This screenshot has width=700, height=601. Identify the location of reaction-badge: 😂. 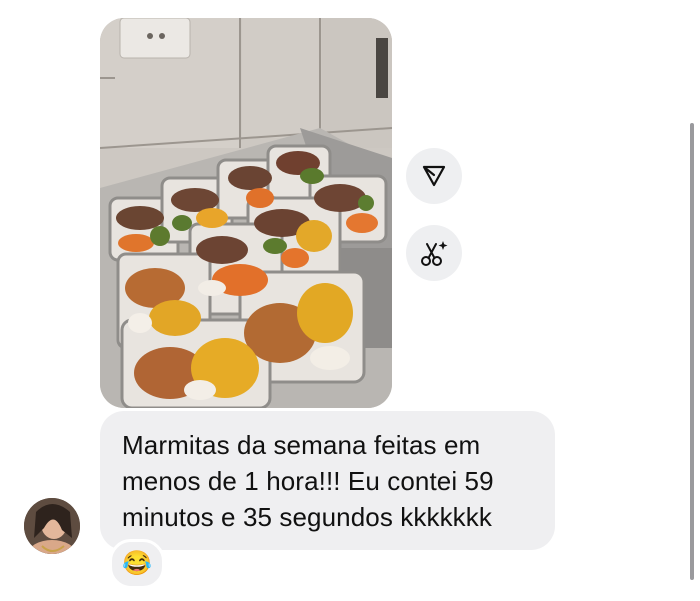
(137, 564).